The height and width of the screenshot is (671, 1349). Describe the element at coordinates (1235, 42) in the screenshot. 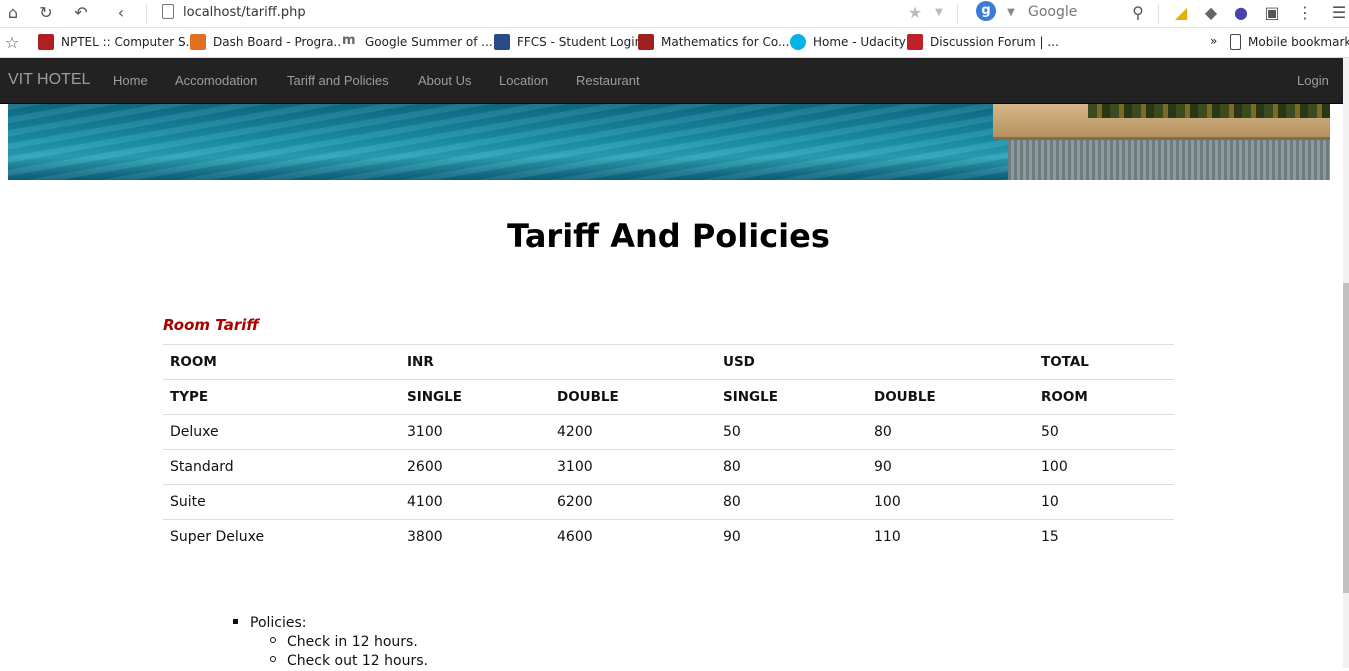

I see `mobile-icon` at that location.